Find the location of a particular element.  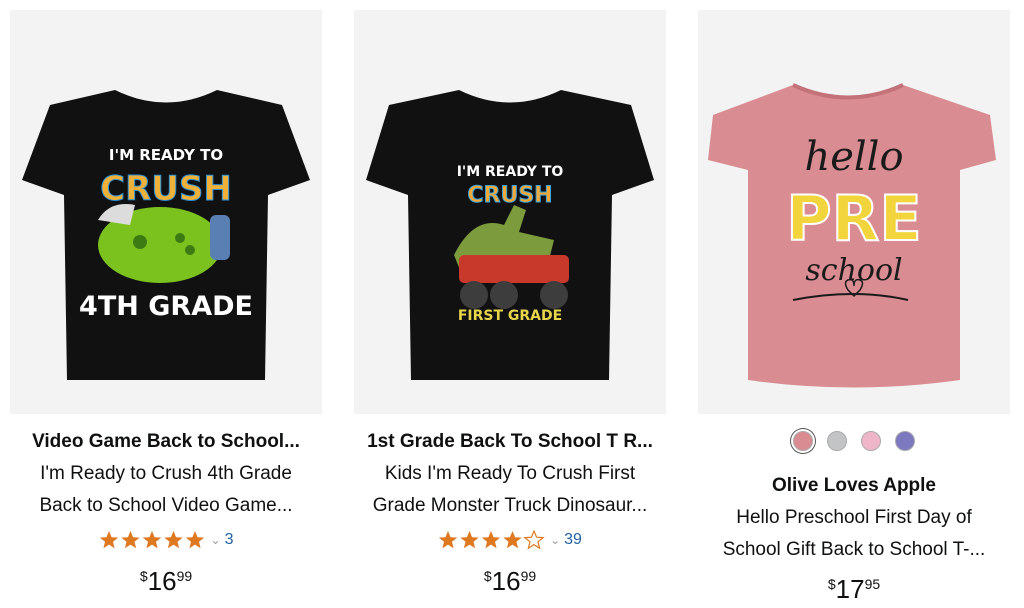

product-title-line: Hello Preschool First Day of is located at coordinates (854, 518).